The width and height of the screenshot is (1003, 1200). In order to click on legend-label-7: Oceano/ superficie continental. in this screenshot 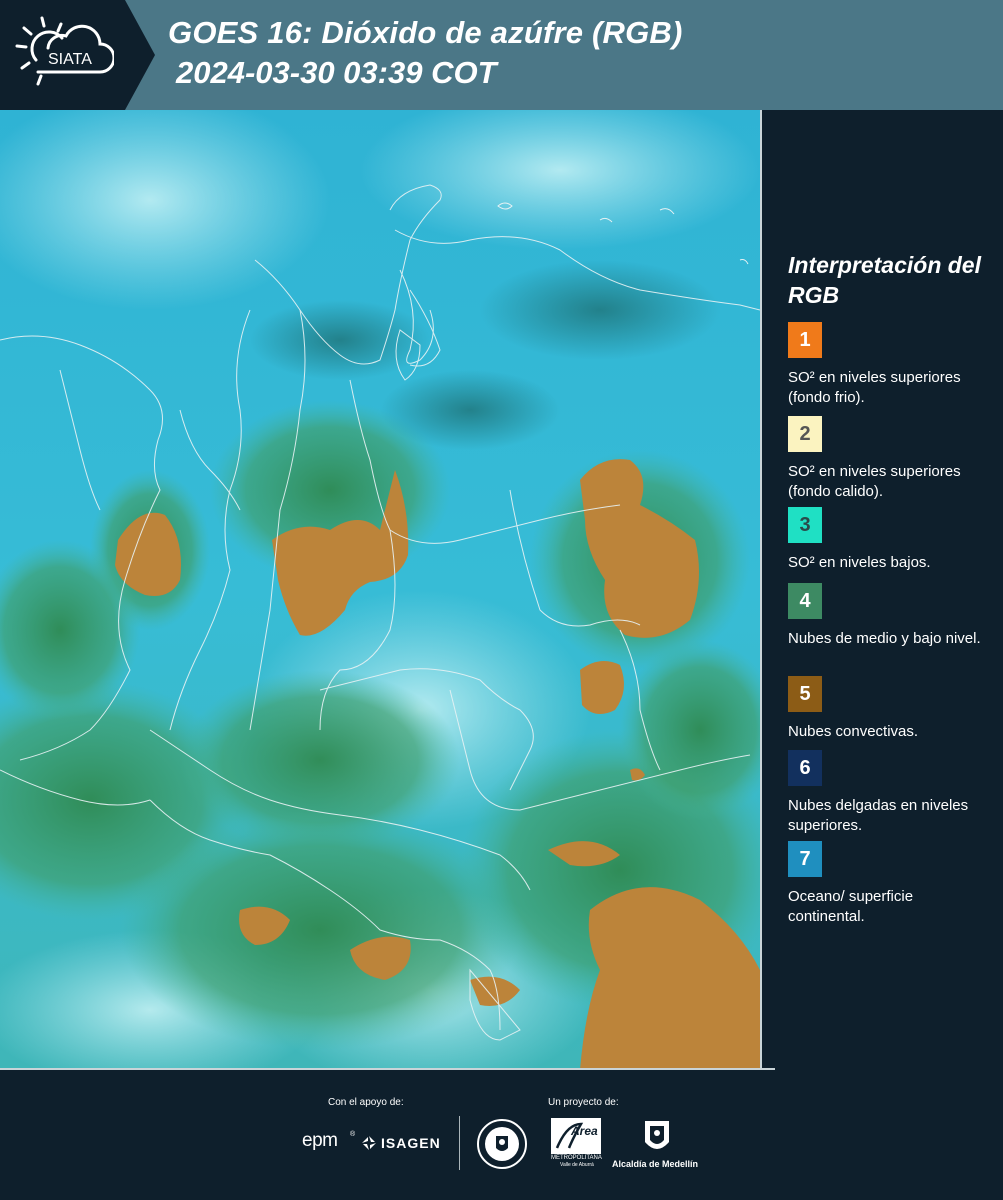, I will do `click(851, 906)`.